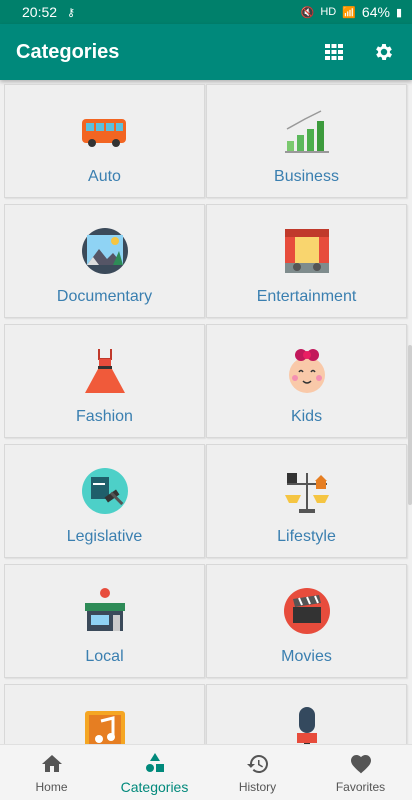 The image size is (412, 800). I want to click on nav-favorites: Favorites, so click(360, 772).